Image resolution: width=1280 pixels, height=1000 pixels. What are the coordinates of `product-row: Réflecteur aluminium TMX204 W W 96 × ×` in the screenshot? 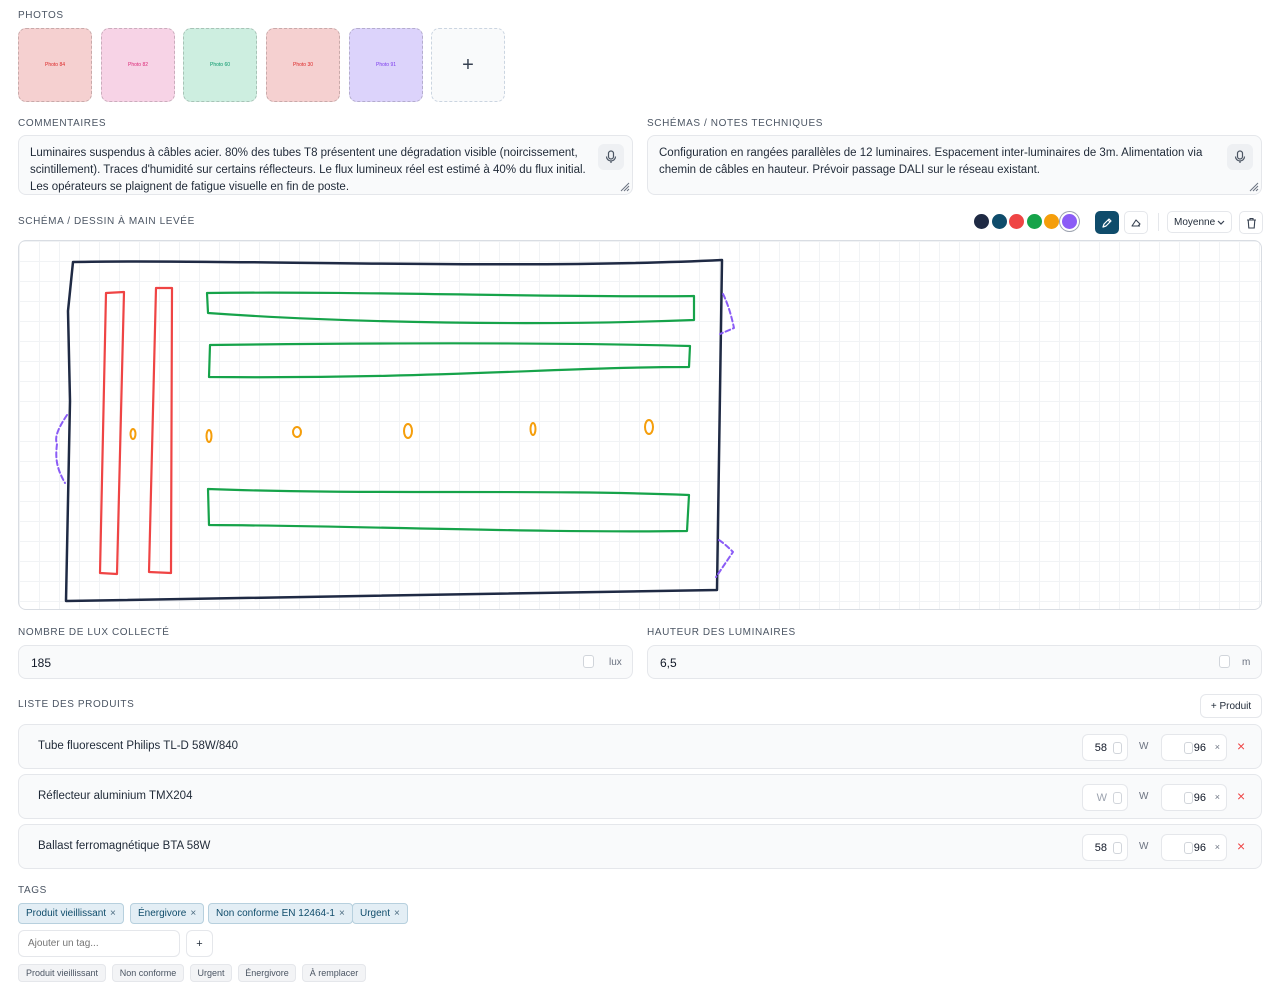 It's located at (640, 796).